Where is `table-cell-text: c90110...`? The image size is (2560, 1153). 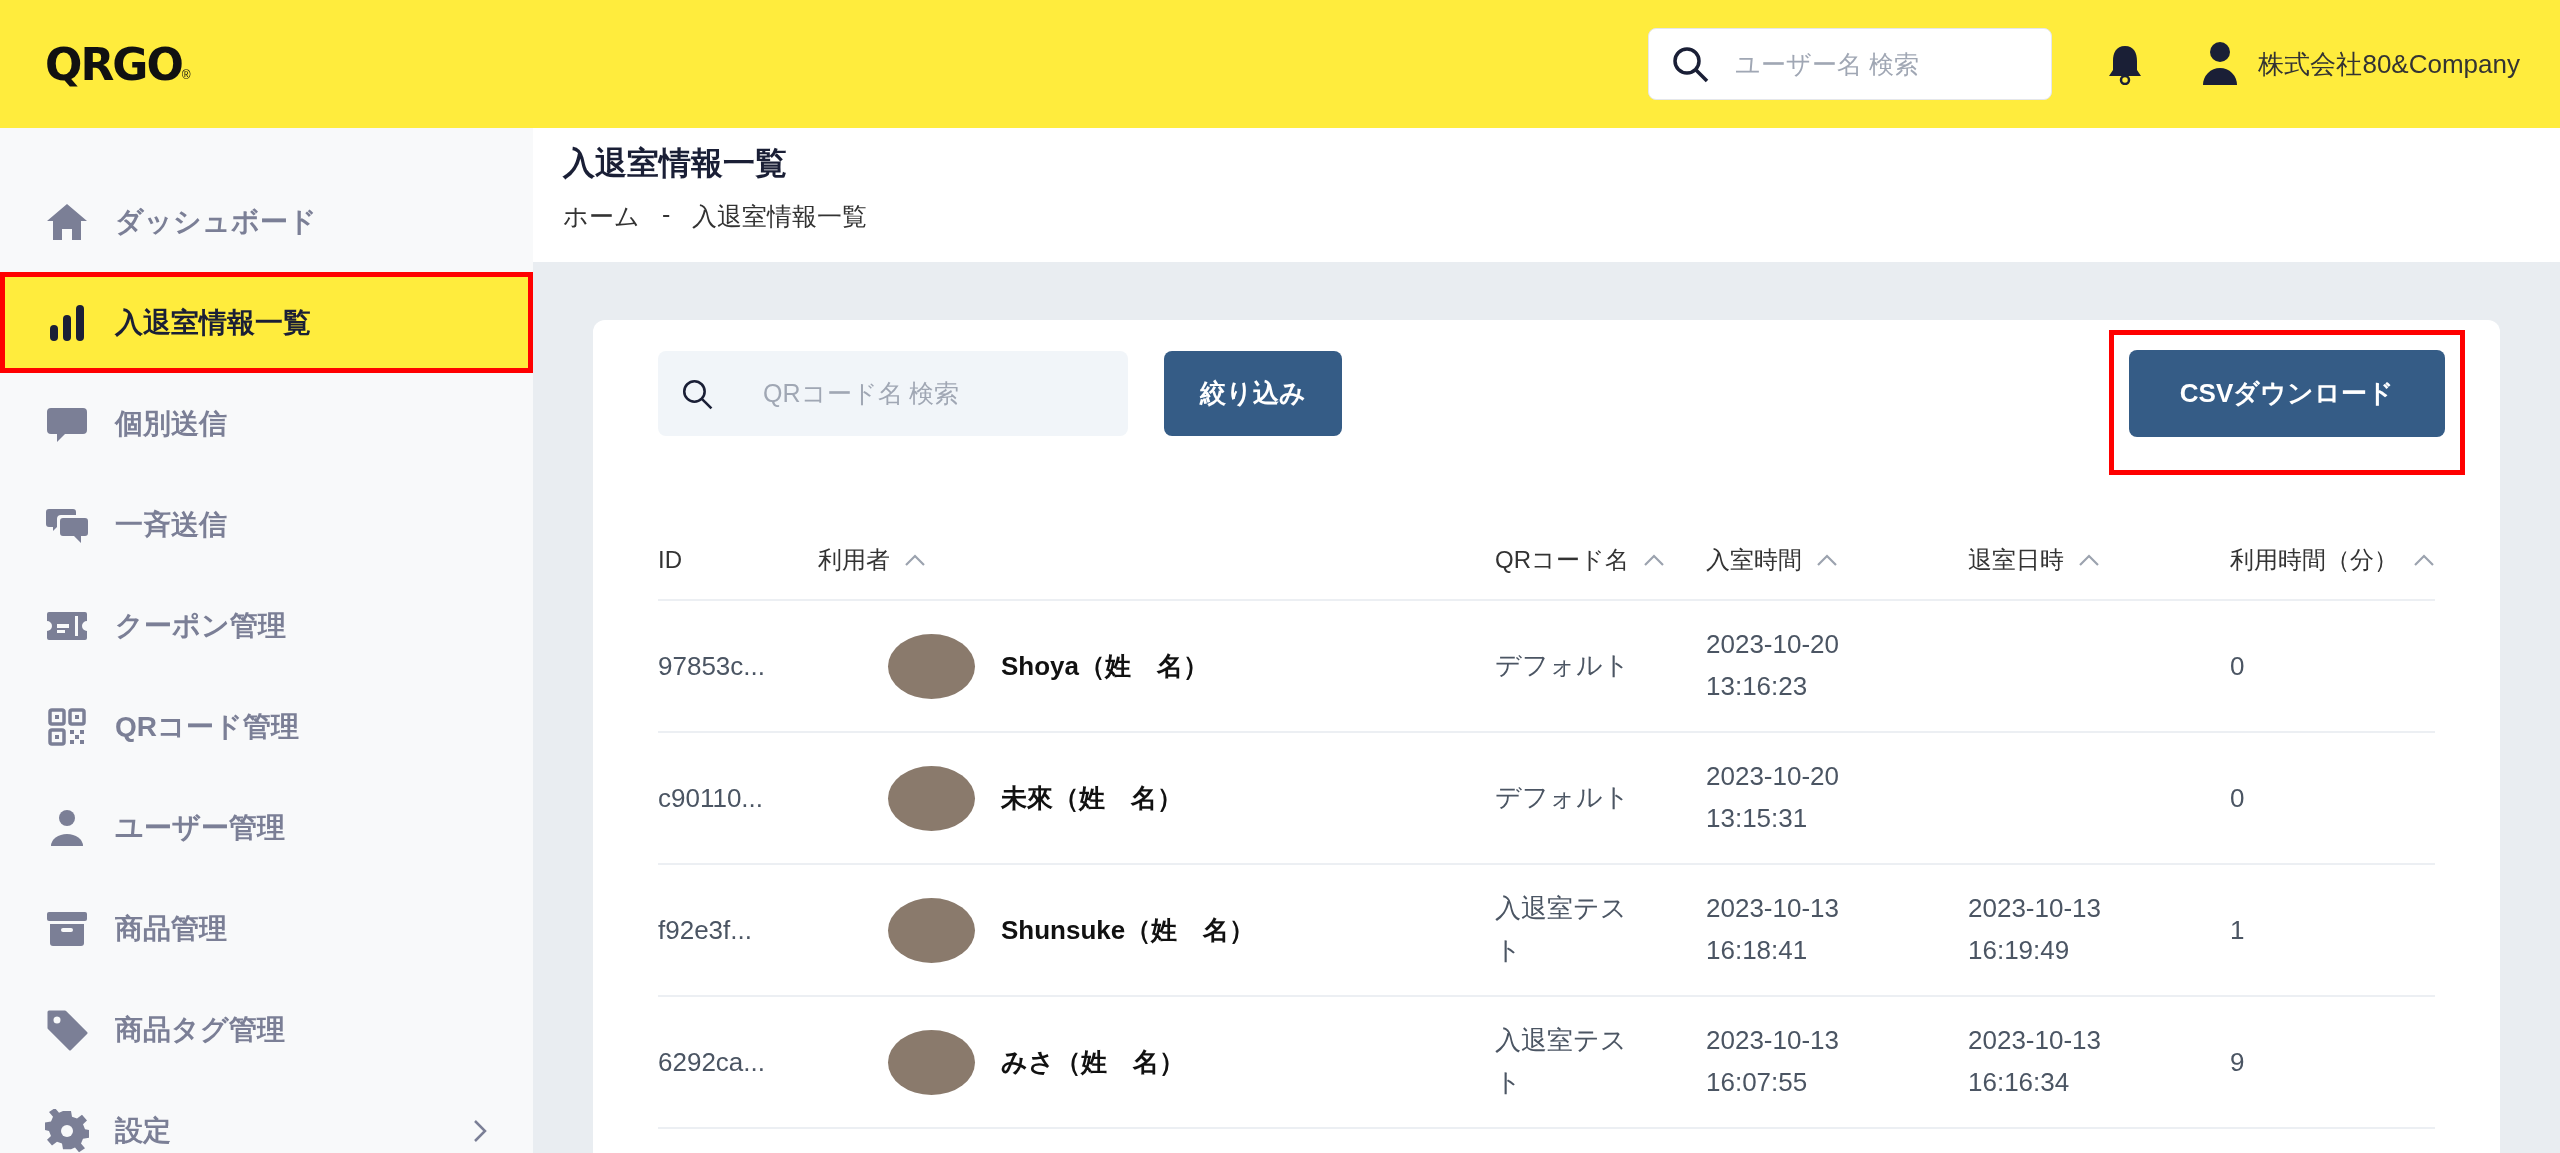
table-cell-text: c90110... is located at coordinates (711, 798).